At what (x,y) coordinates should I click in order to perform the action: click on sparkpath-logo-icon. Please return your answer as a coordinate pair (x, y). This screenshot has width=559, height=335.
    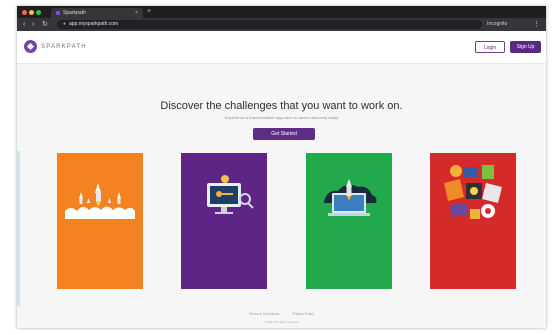
    Looking at the image, I should click on (30, 46).